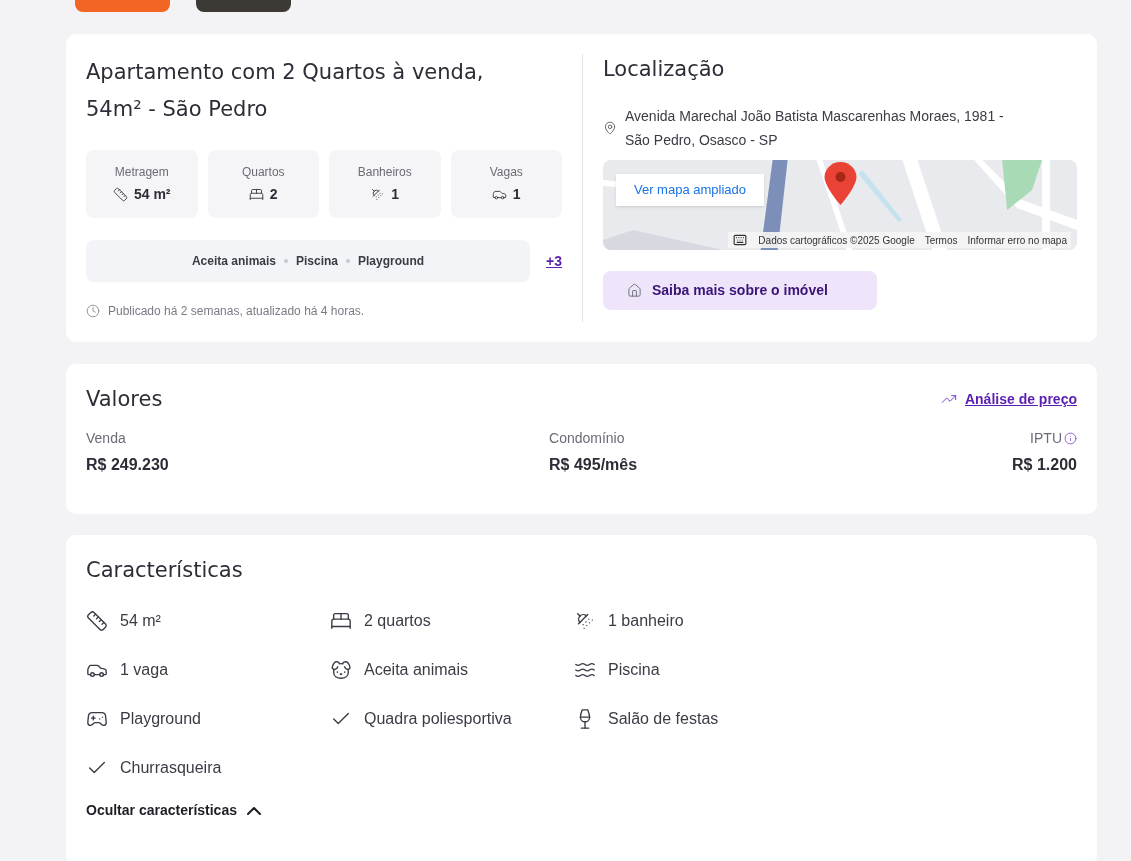 The height and width of the screenshot is (861, 1131). I want to click on value-label: IPTU, so click(1046, 438).